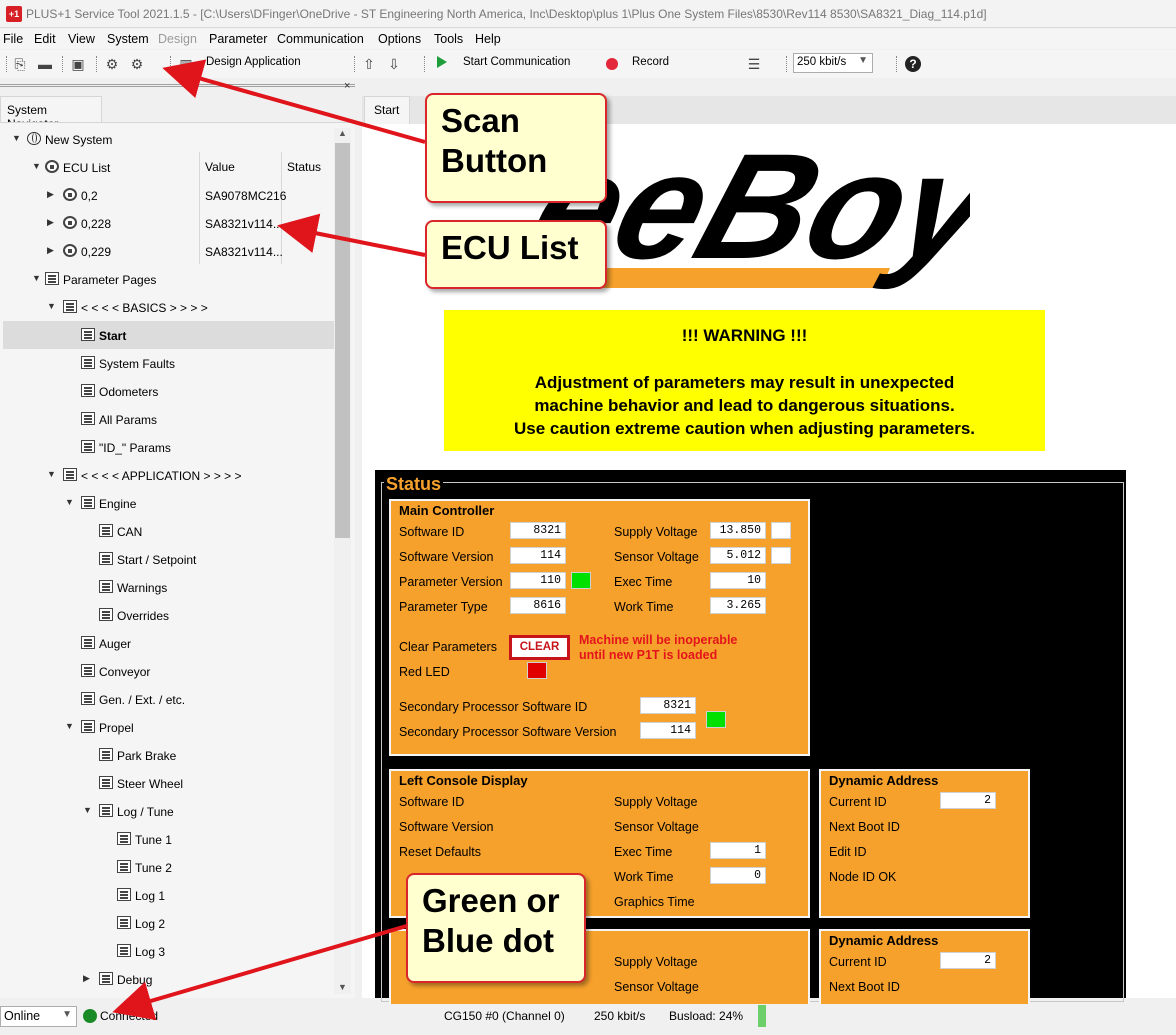 This screenshot has height=1035, width=1176. I want to click on navigator-scrollbar-thumb, so click(342, 340).